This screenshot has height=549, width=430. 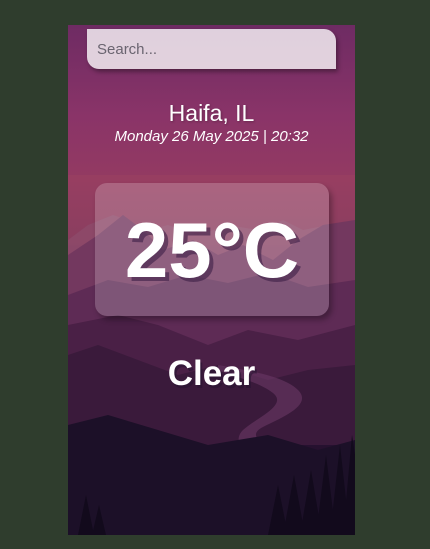 I want to click on weather-condition: Clear, so click(x=211, y=373).